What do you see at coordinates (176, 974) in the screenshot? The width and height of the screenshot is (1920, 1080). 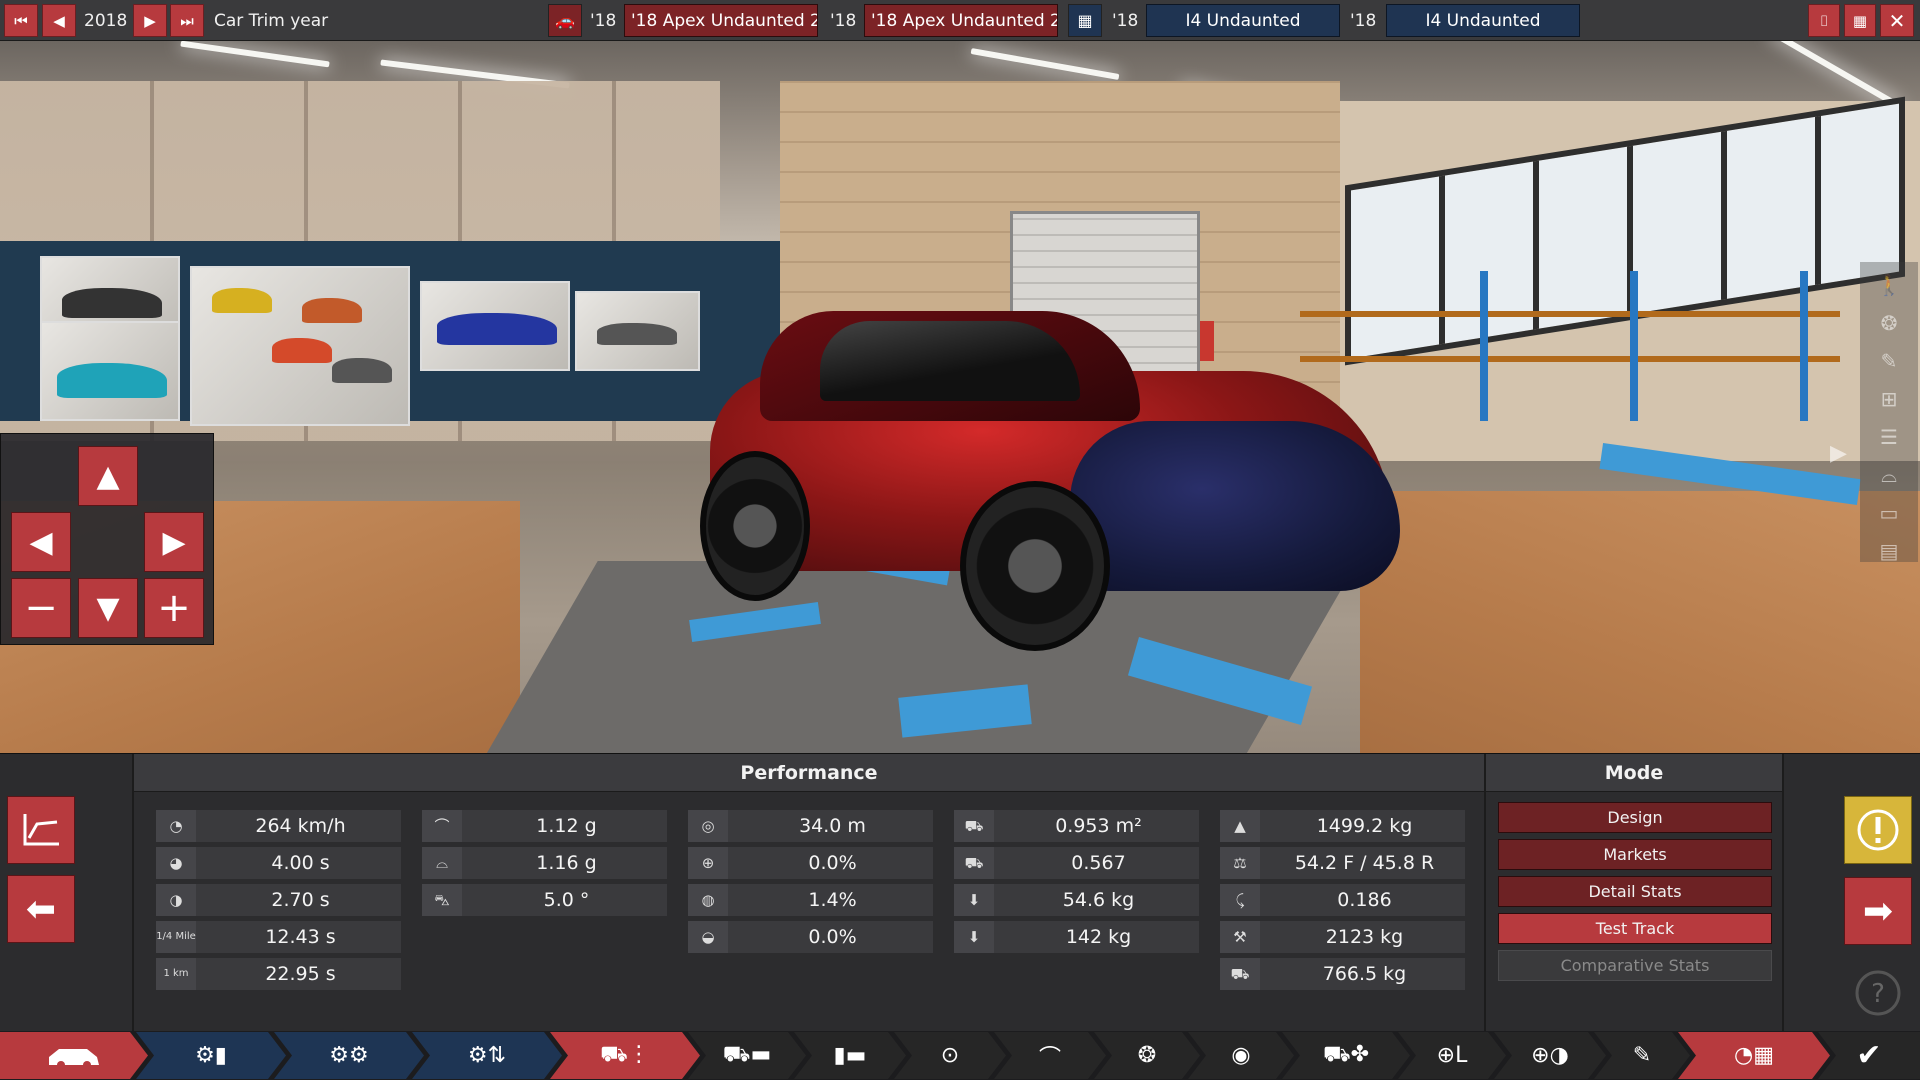 I see `one-km-icon: 1 km` at bounding box center [176, 974].